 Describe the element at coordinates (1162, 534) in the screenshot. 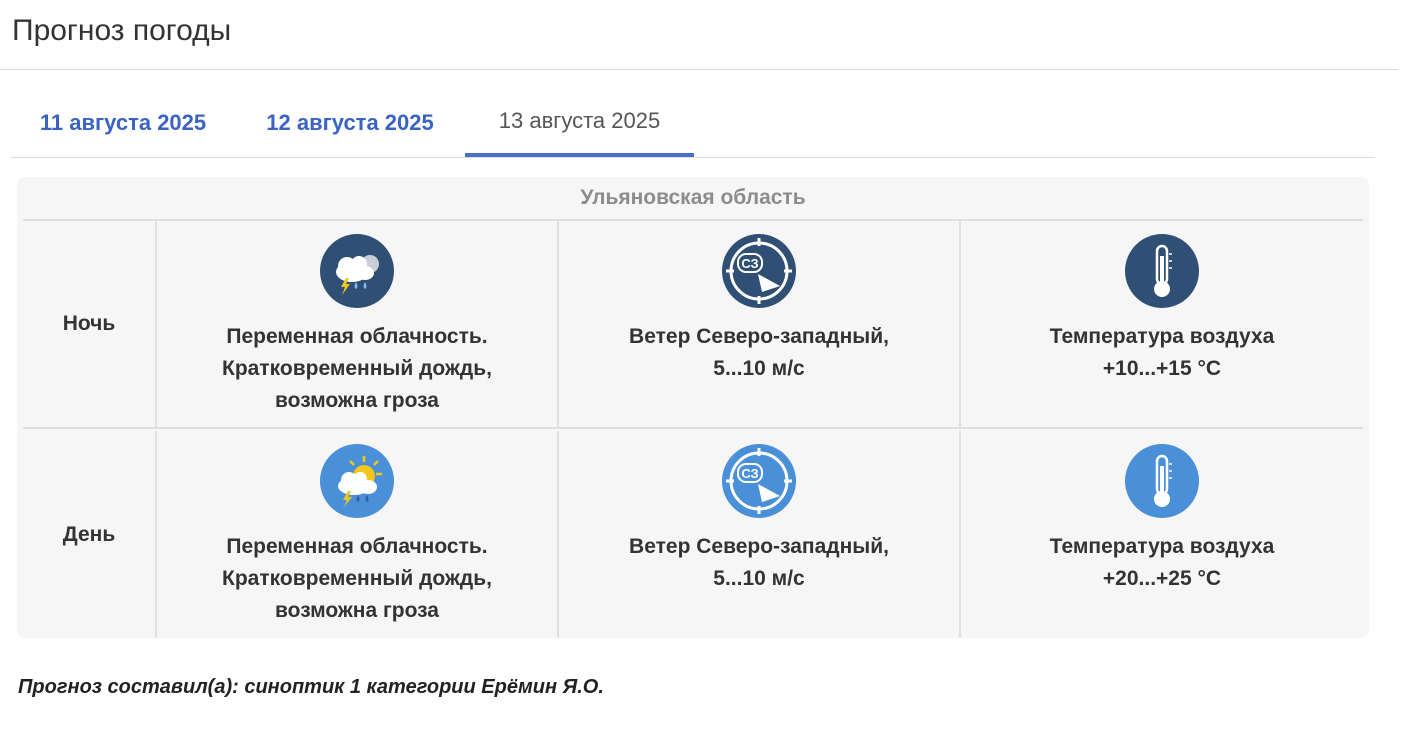

I see `day-temp-cell: Температура воздуха +20...+25 °С` at that location.